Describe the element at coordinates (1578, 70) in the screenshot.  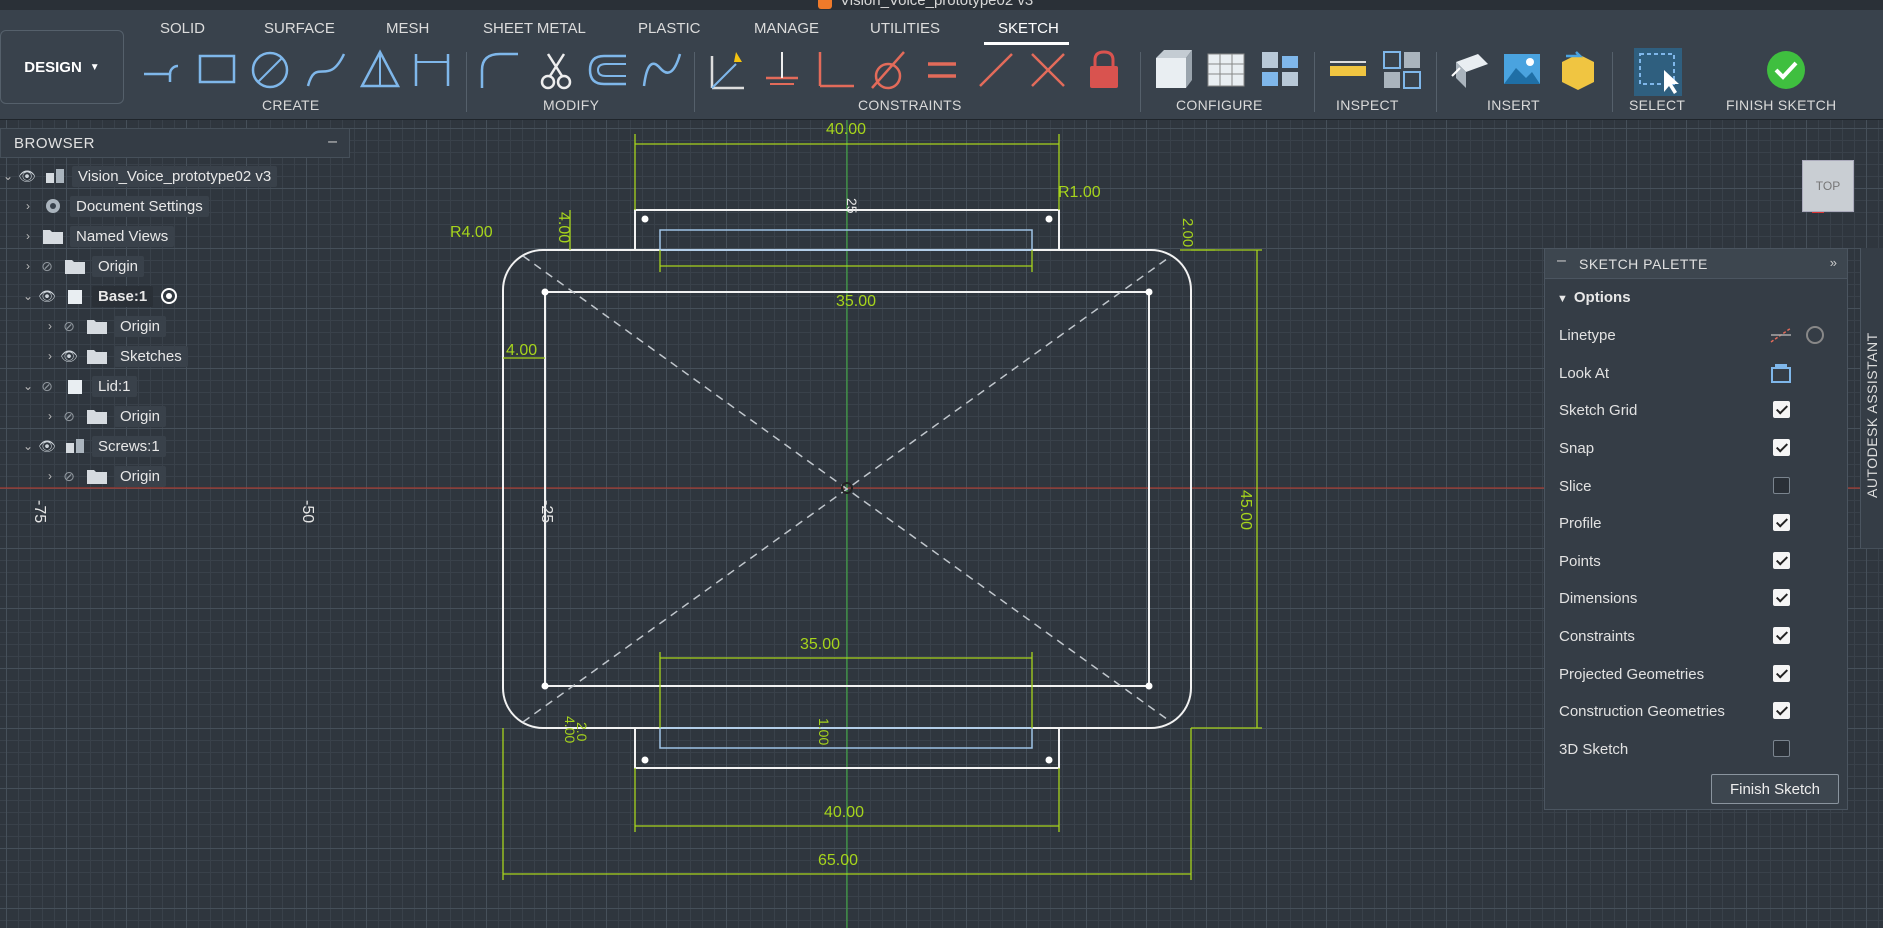
I see `insert-mcmaster-icon` at that location.